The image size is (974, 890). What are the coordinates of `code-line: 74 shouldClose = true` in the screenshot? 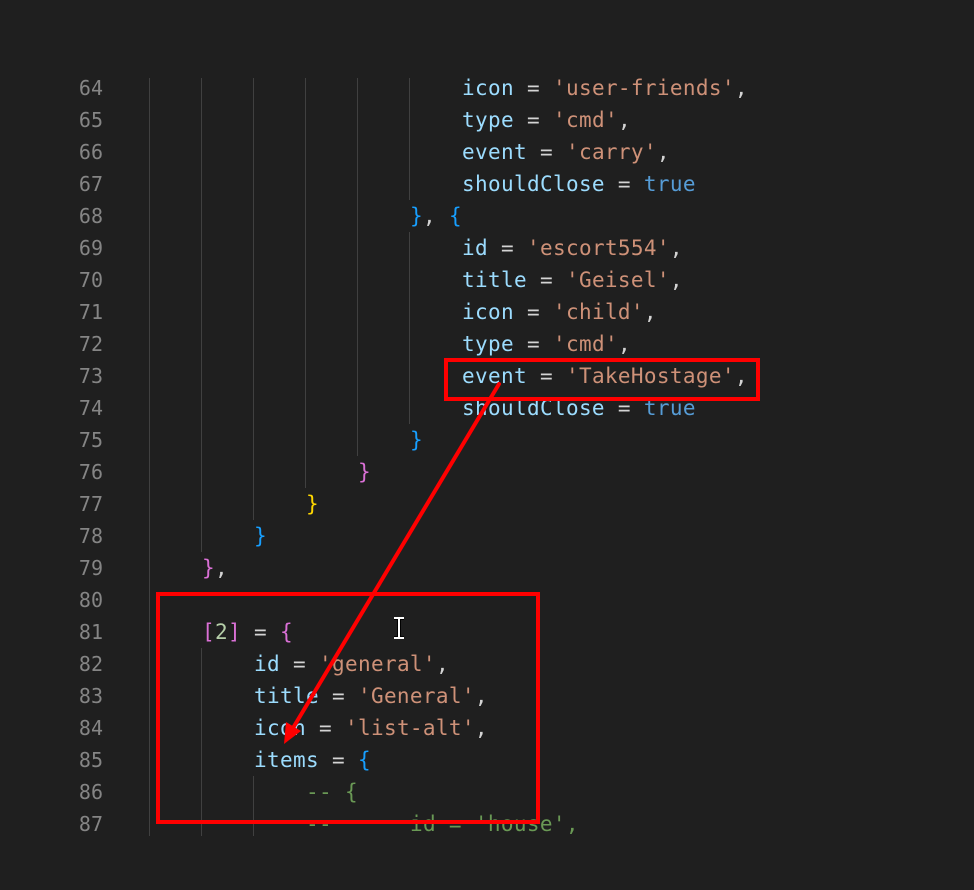 It's located at (487, 408).